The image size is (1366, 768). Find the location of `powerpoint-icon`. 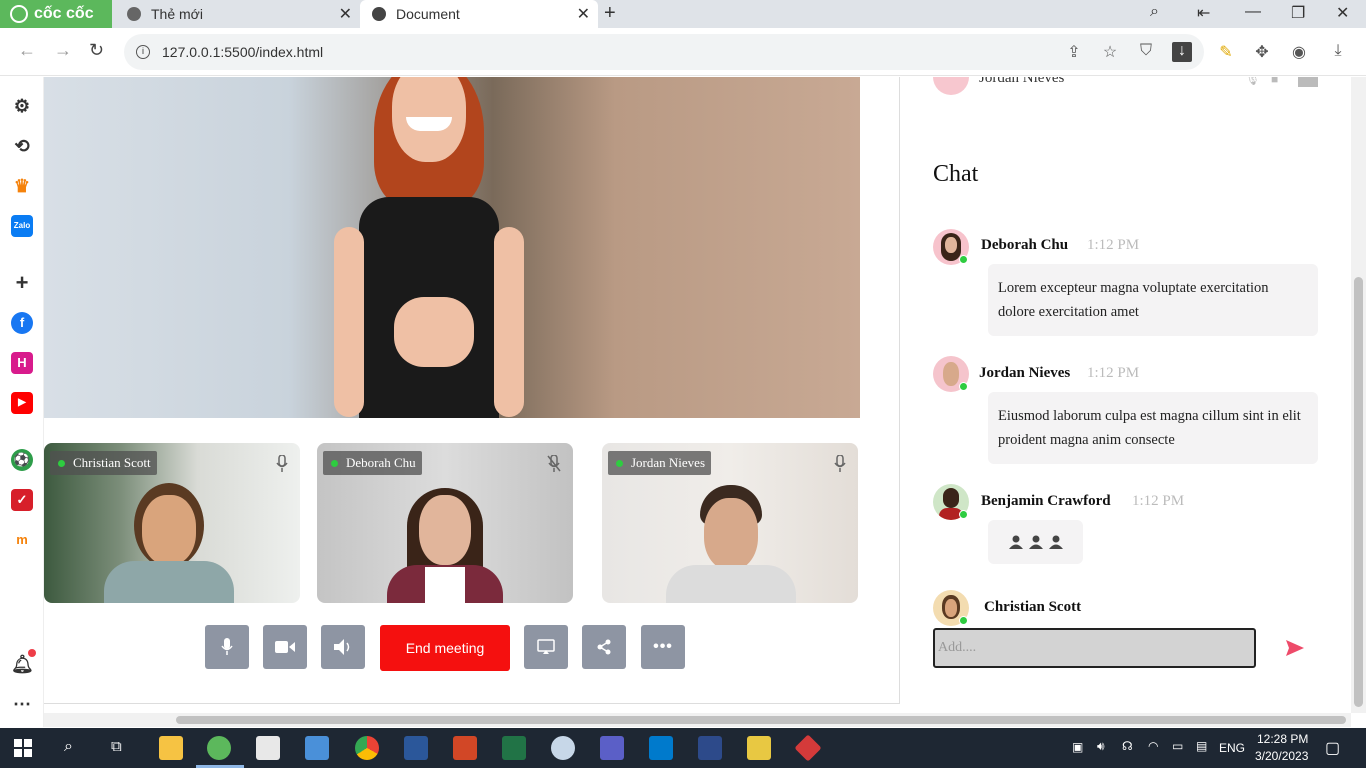

powerpoint-icon is located at coordinates (465, 748).